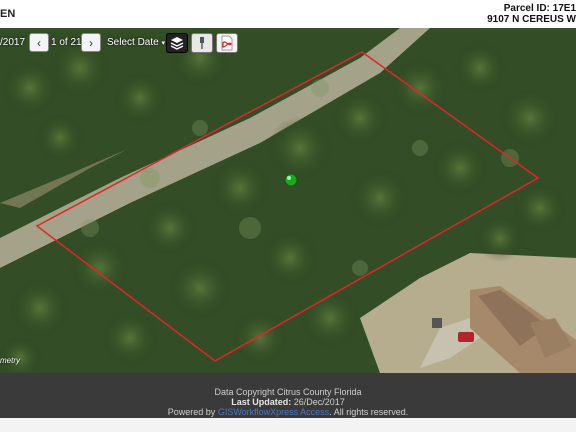 This screenshot has width=576, height=432. I want to click on last-updated: Last Updated: 26/Dec/2017, so click(288, 402).